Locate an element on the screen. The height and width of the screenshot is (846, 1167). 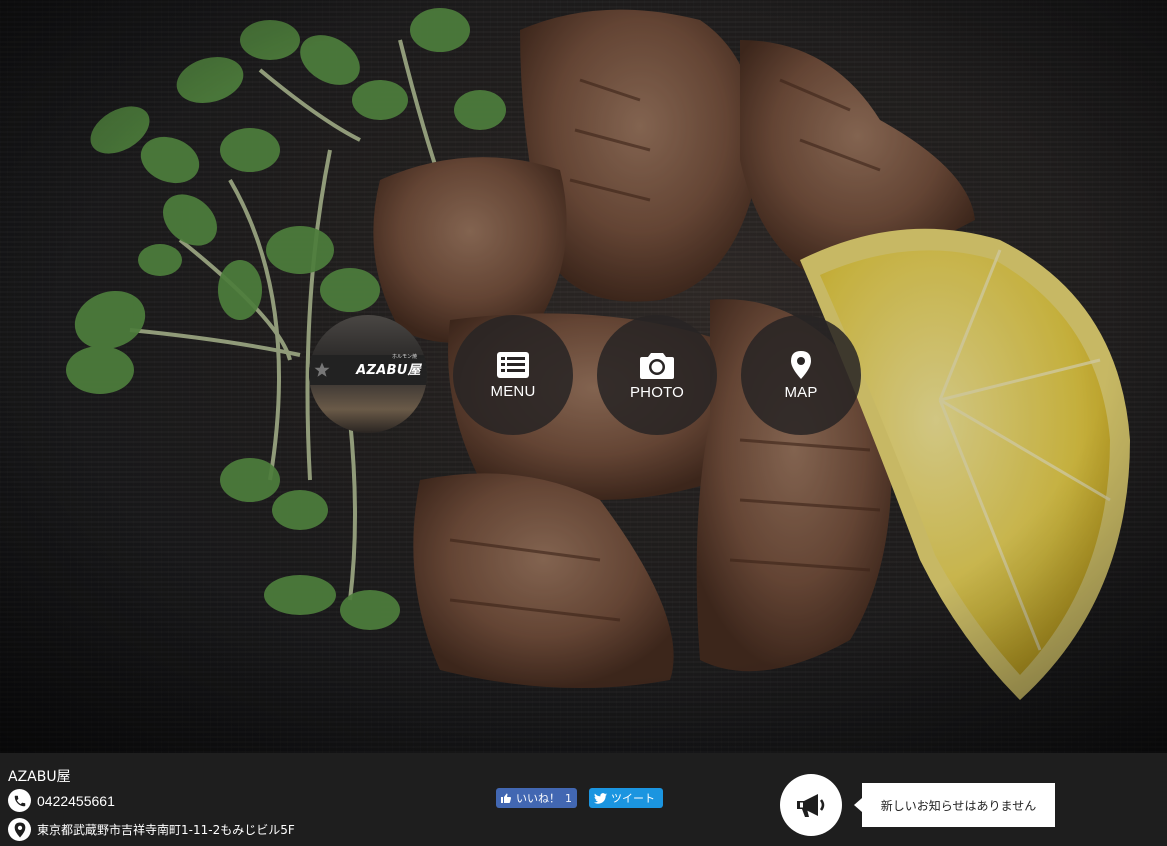
phone-icon is located at coordinates (19, 800).